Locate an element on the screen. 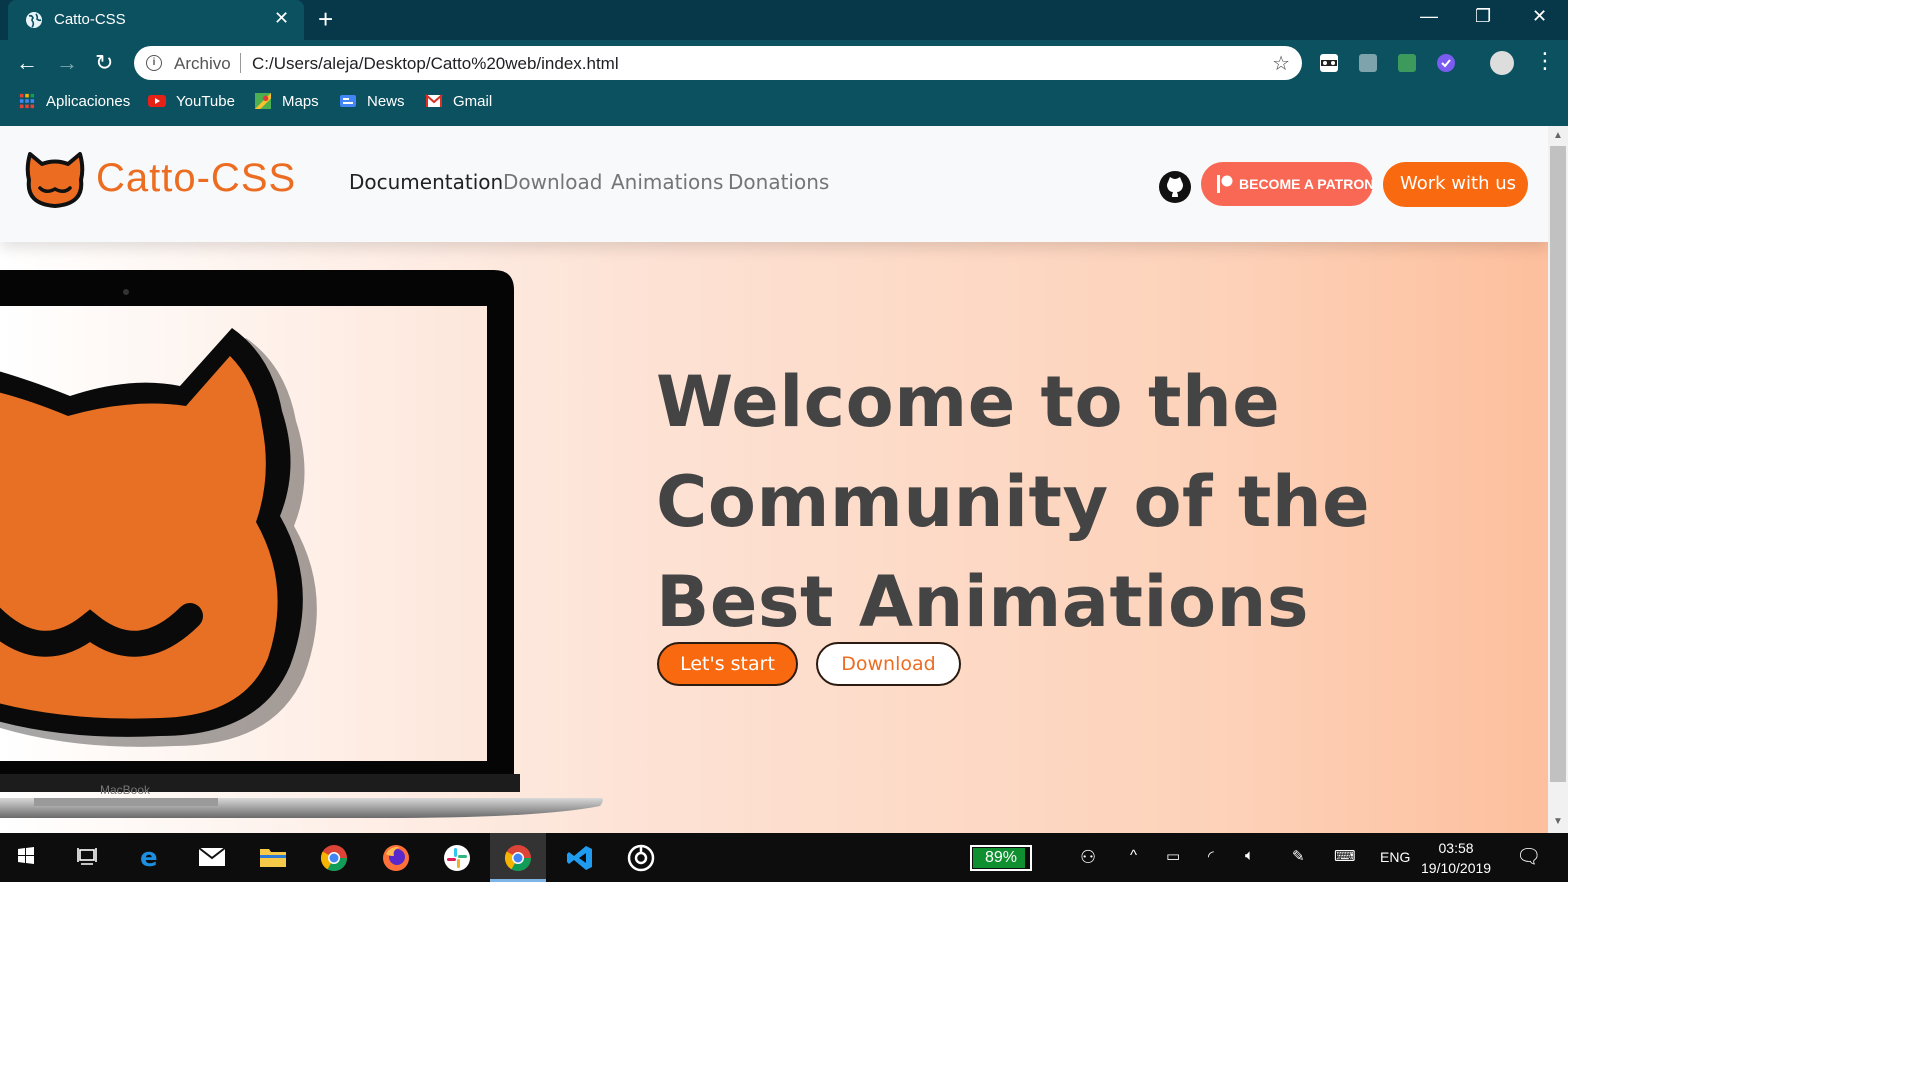 This screenshot has height=1080, width=1920. people-icon: ⚇ is located at coordinates (1088, 857).